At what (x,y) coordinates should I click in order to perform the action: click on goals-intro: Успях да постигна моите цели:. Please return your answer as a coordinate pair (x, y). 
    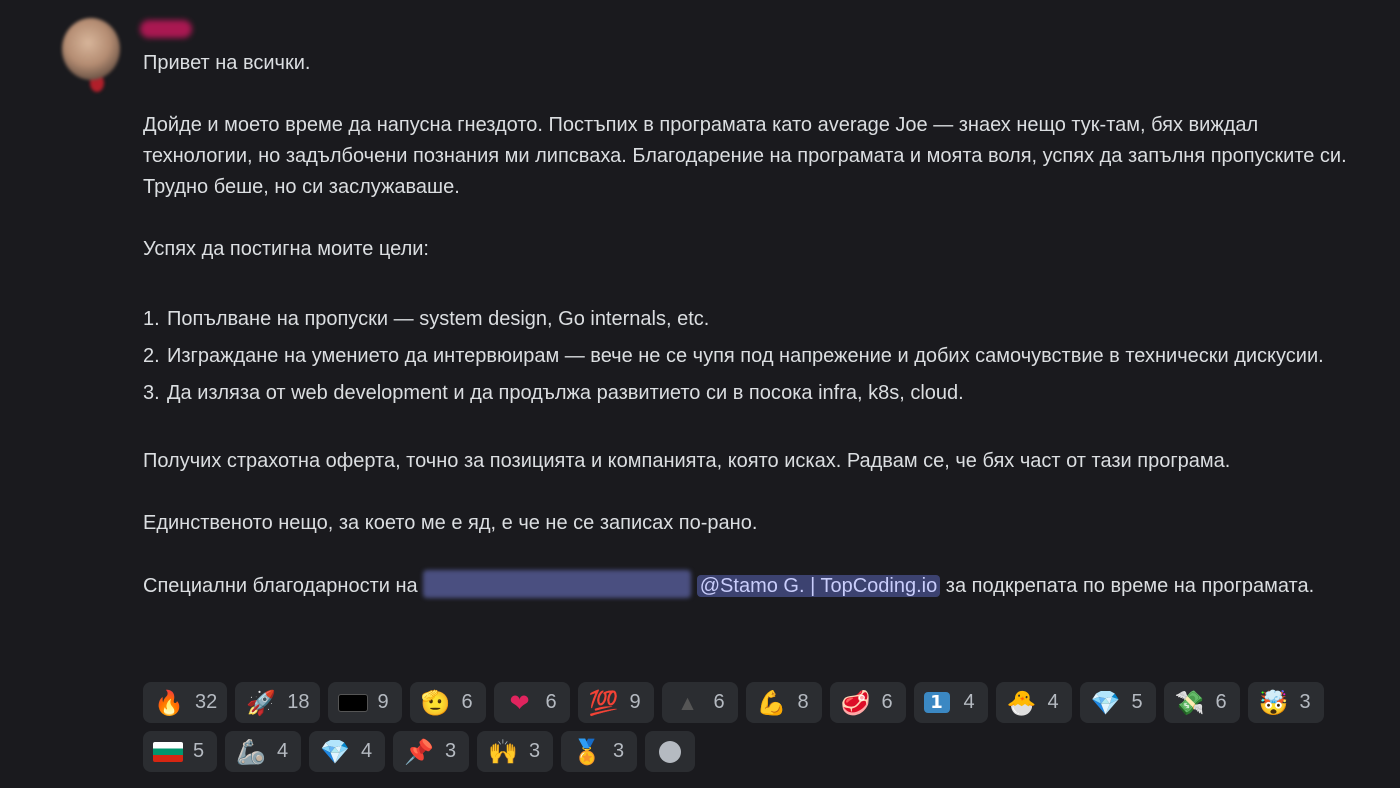
    Looking at the image, I should click on (286, 249).